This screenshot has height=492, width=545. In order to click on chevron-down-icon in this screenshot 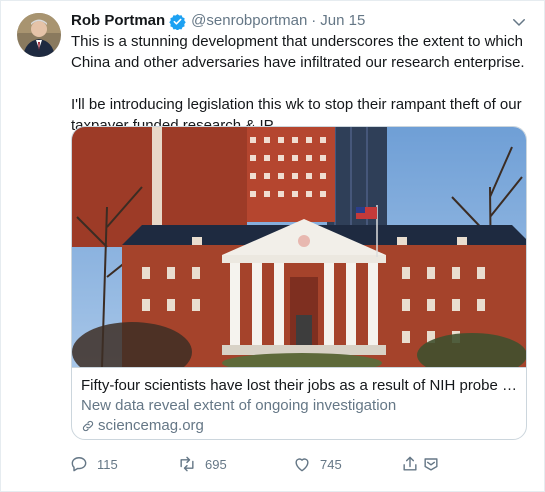, I will do `click(519, 22)`.